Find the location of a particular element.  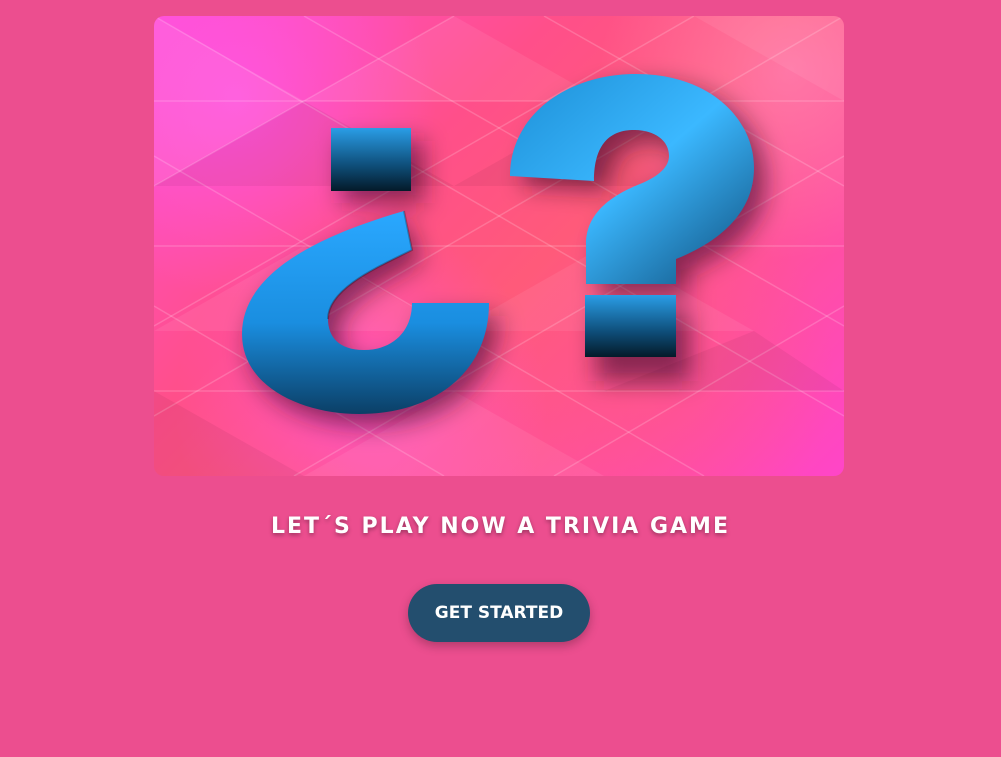

page-tagline: LET´S PLAY NOW A TRIVIA GAME is located at coordinates (500, 526).